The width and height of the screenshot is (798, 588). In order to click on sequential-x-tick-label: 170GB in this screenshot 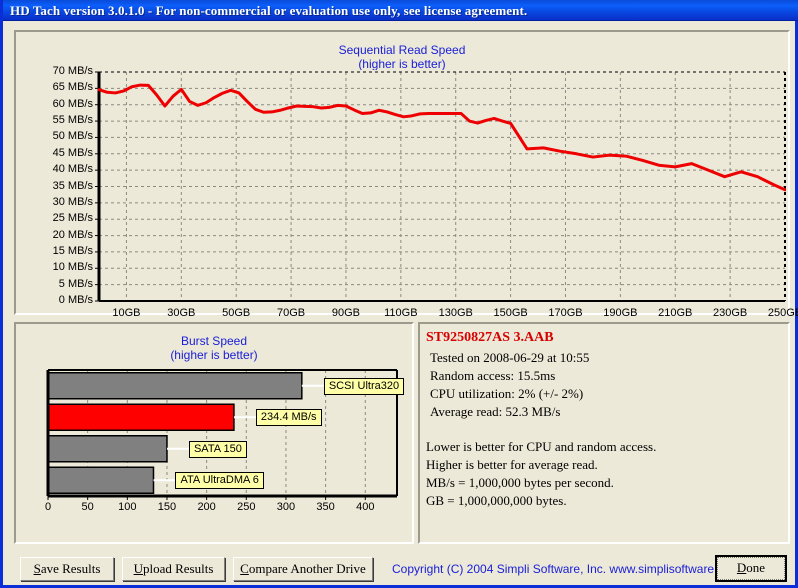, I will do `click(565, 313)`.